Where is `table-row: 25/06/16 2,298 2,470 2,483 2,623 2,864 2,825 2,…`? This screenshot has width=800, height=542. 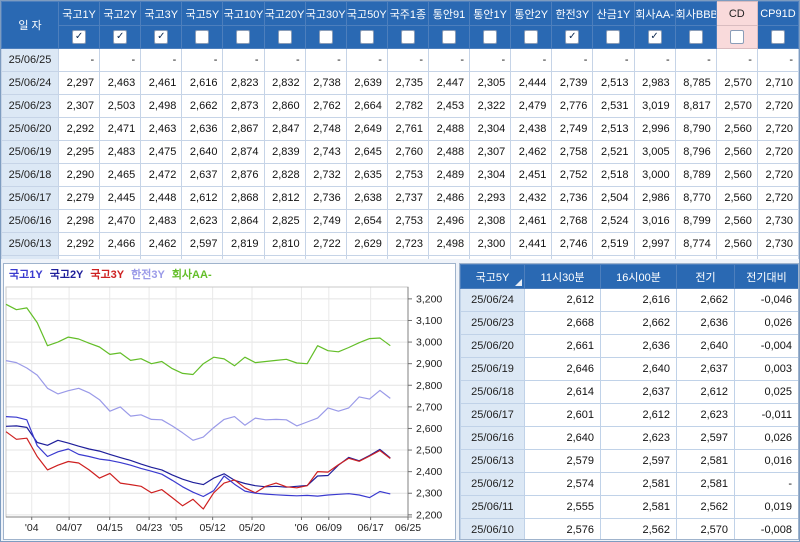
table-row: 25/06/16 2,298 2,470 2,483 2,623 2,864 2,825 2,… is located at coordinates (400, 221).